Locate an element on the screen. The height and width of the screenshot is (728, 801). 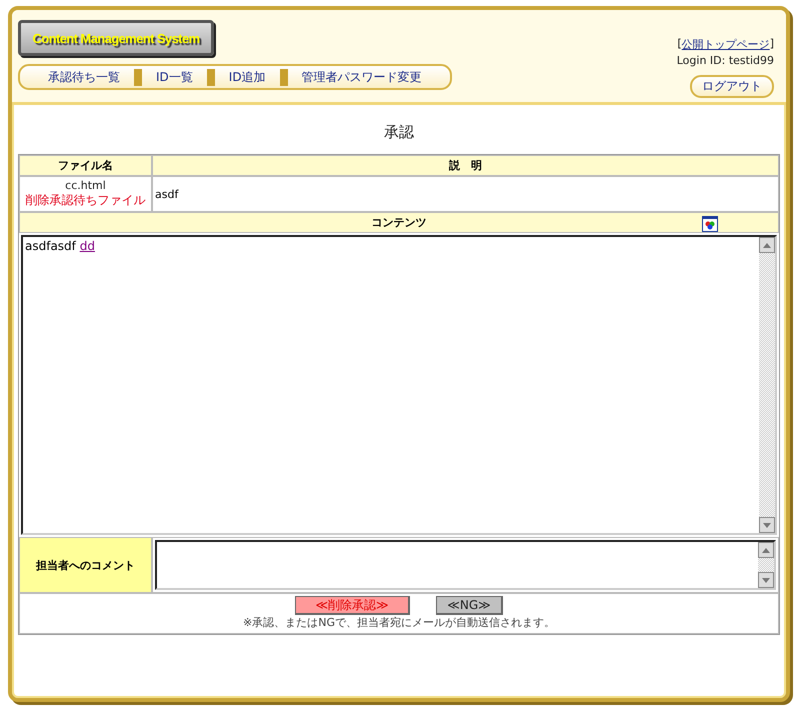
column-header: 説 明 is located at coordinates (465, 165).